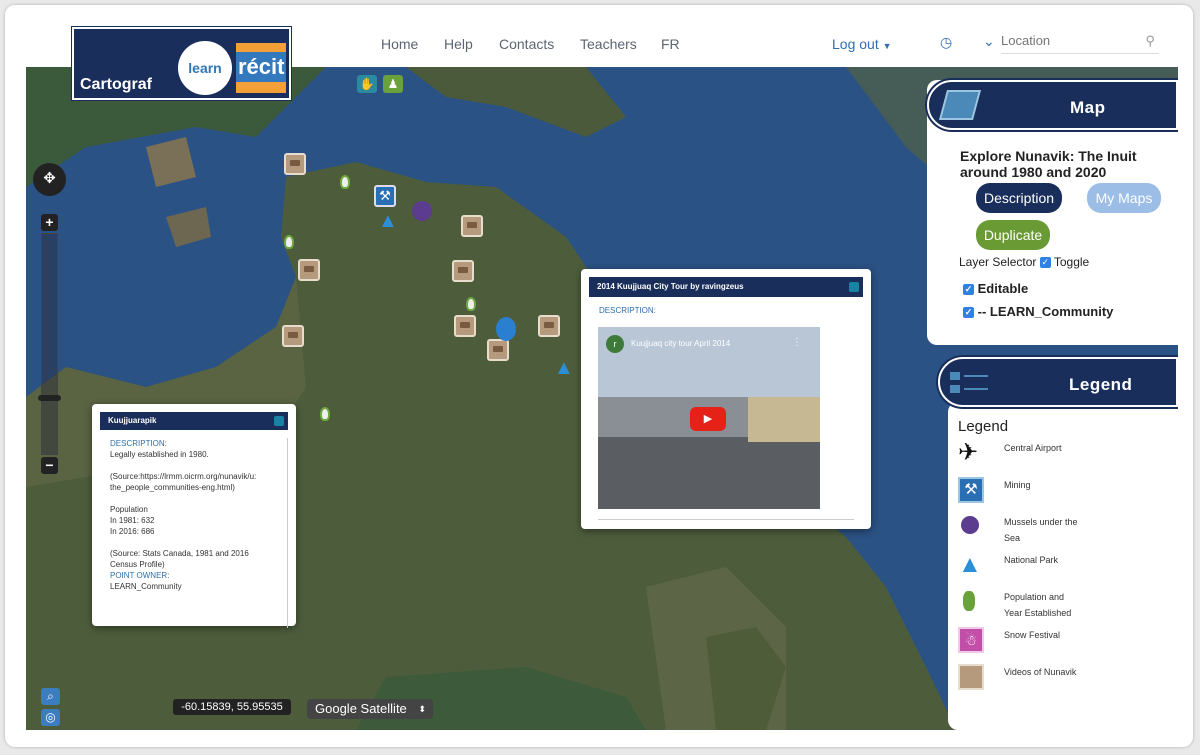 The width and height of the screenshot is (1200, 755). Describe the element at coordinates (1066, 40) in the screenshot. I see `location-input` at that location.